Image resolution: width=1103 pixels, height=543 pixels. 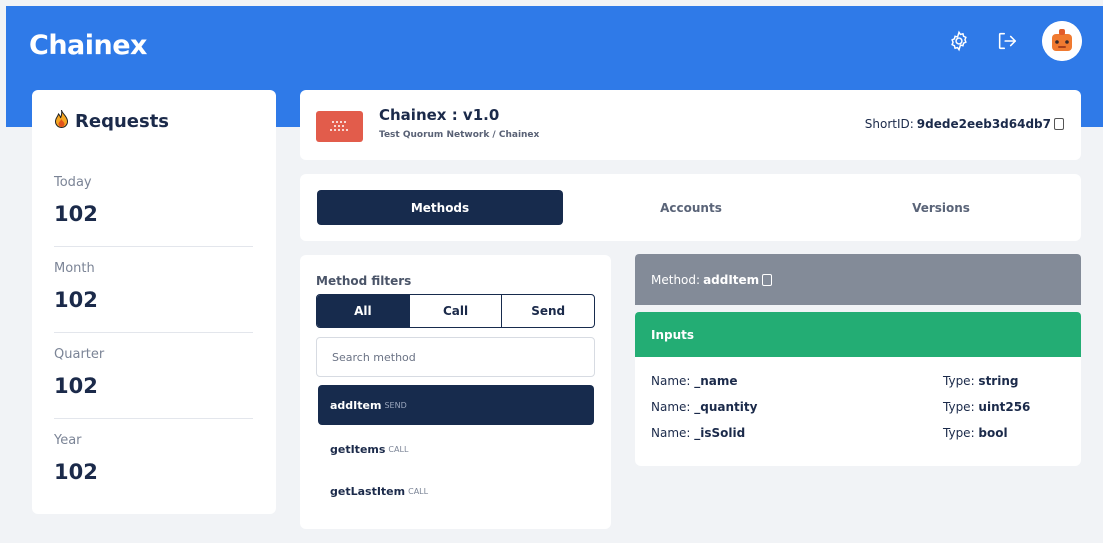 What do you see at coordinates (76, 214) in the screenshot?
I see `stat-value-today: 102` at bounding box center [76, 214].